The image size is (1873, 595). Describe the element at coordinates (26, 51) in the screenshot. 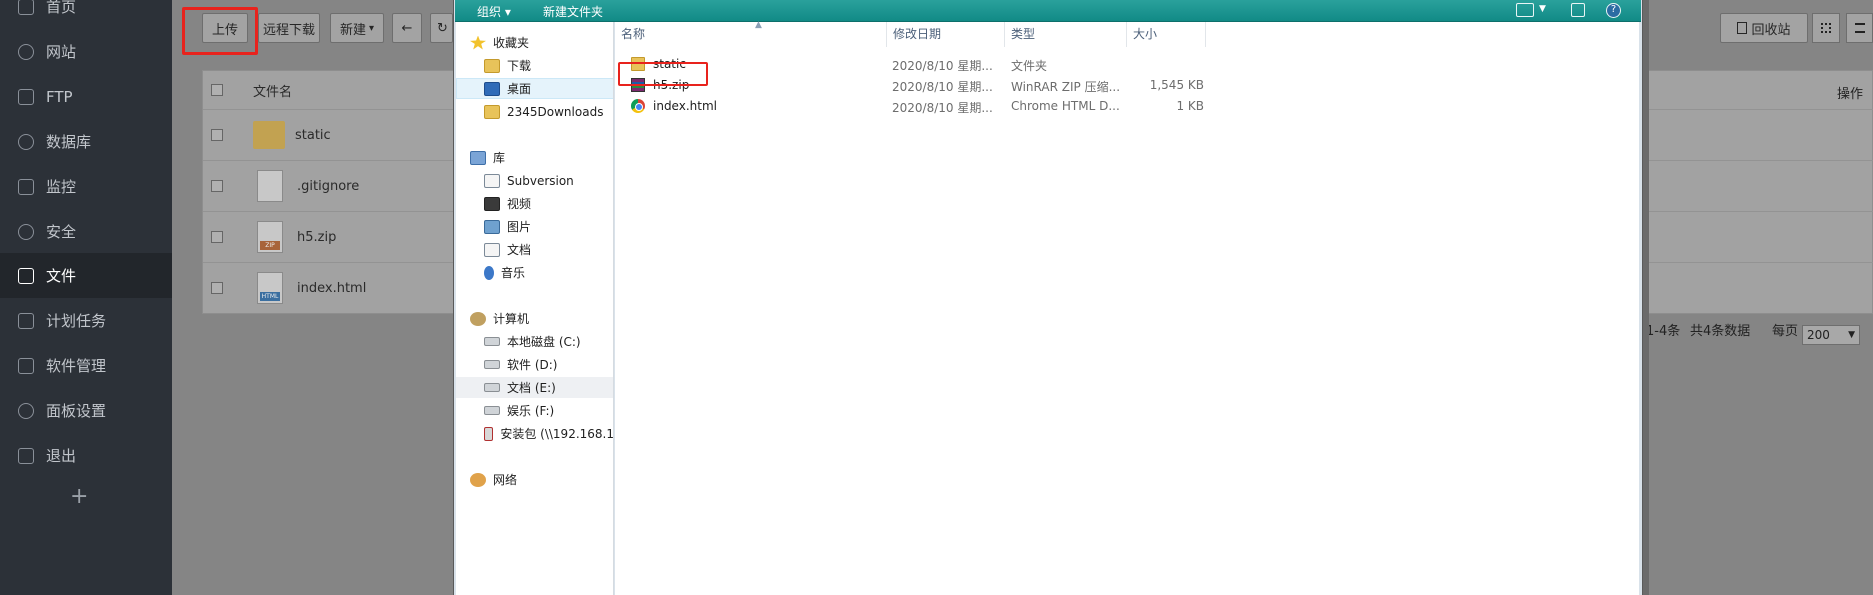

I see `globe-icon` at that location.